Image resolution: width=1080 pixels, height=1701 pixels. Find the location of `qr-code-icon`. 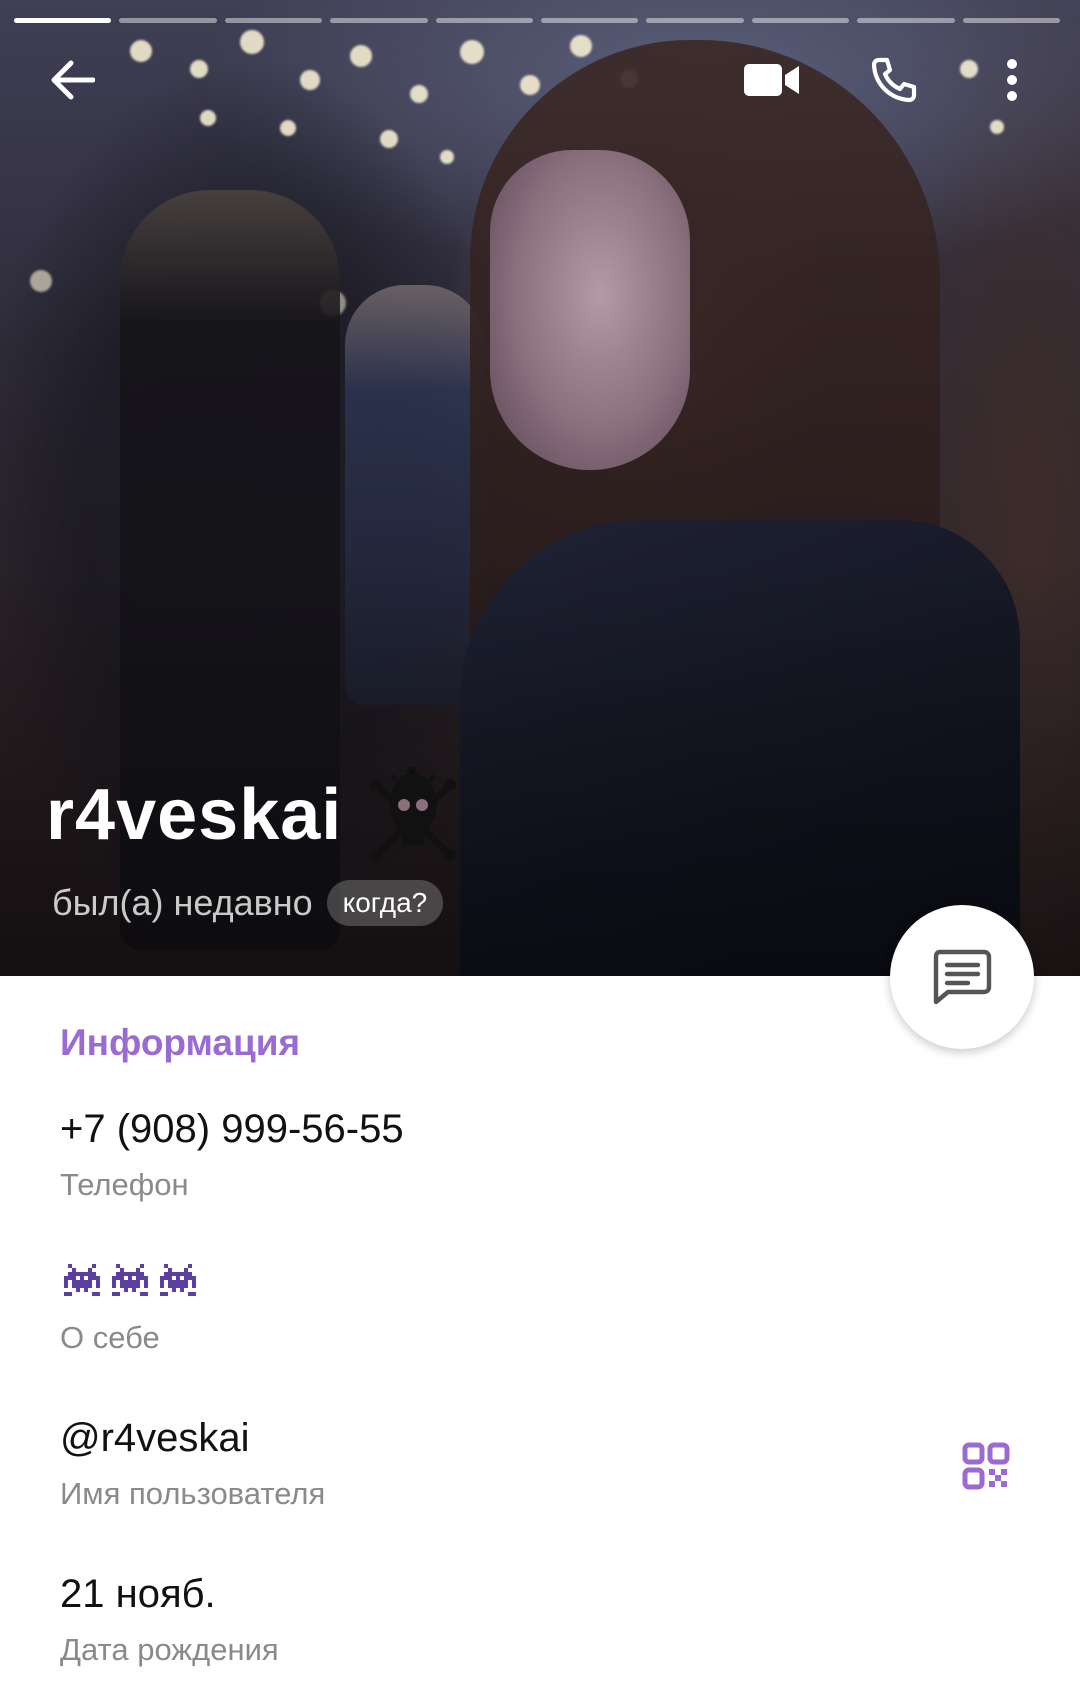

qr-code-icon is located at coordinates (986, 1466).